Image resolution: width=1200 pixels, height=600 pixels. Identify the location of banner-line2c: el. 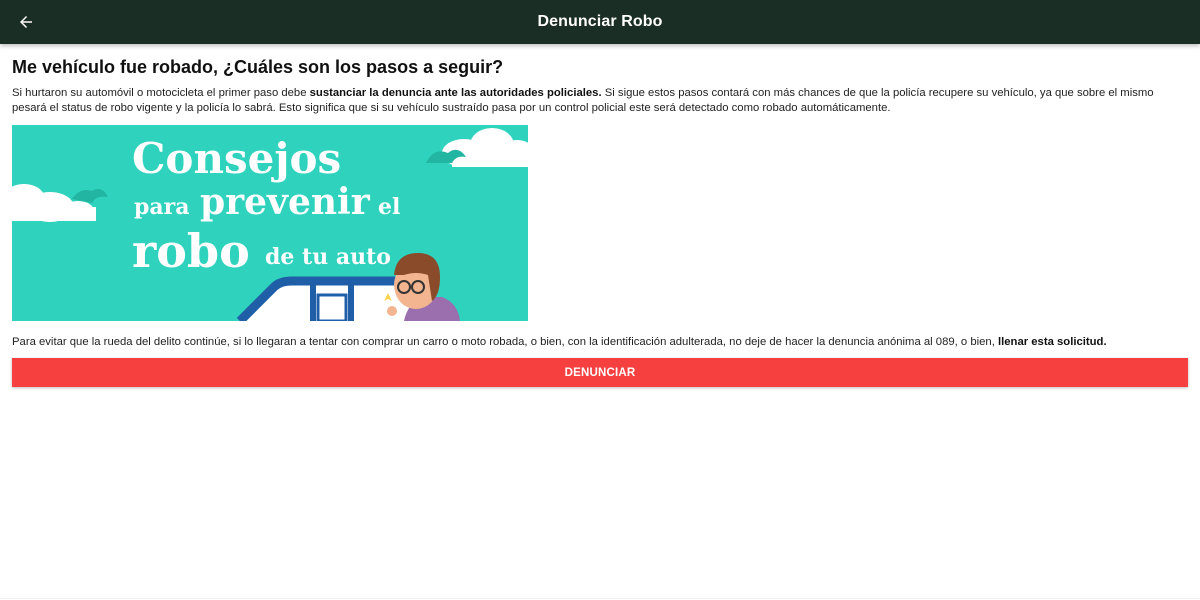
(389, 207).